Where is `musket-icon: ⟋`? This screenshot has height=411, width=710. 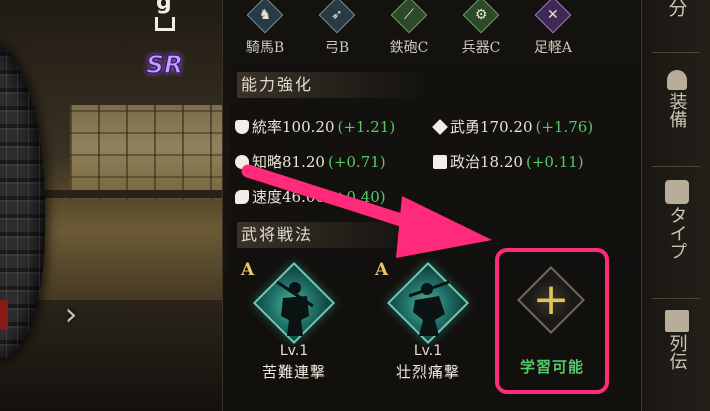
musket-icon: ⟋ is located at coordinates (409, 17).